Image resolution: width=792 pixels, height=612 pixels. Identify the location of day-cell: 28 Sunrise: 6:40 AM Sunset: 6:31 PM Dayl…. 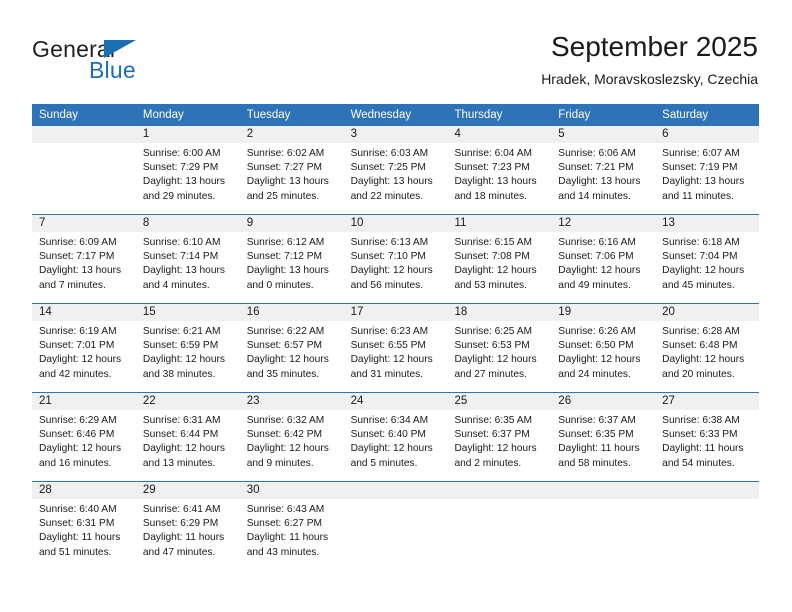
(84, 526).